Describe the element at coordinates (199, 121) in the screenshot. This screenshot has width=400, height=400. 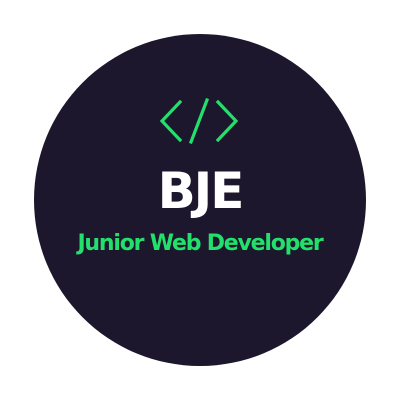
I see `code-brackets-icon` at that location.